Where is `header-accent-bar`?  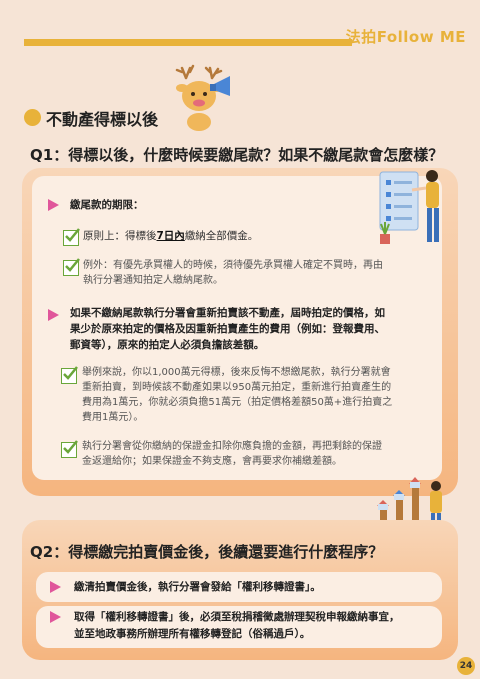 header-accent-bar is located at coordinates (188, 42).